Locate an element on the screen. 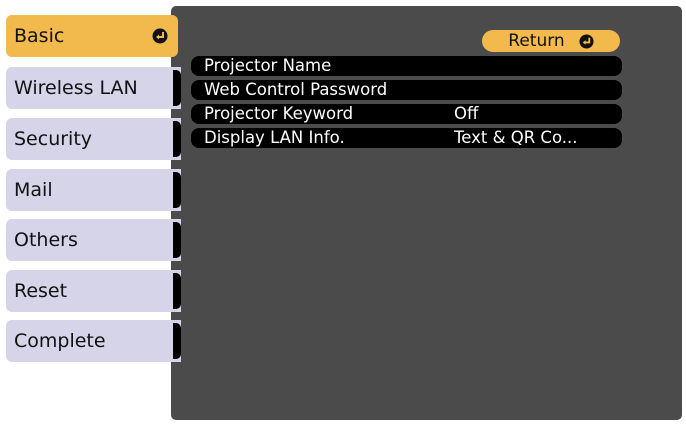 The width and height of the screenshot is (686, 426). tab-label: Complete is located at coordinates (60, 341).